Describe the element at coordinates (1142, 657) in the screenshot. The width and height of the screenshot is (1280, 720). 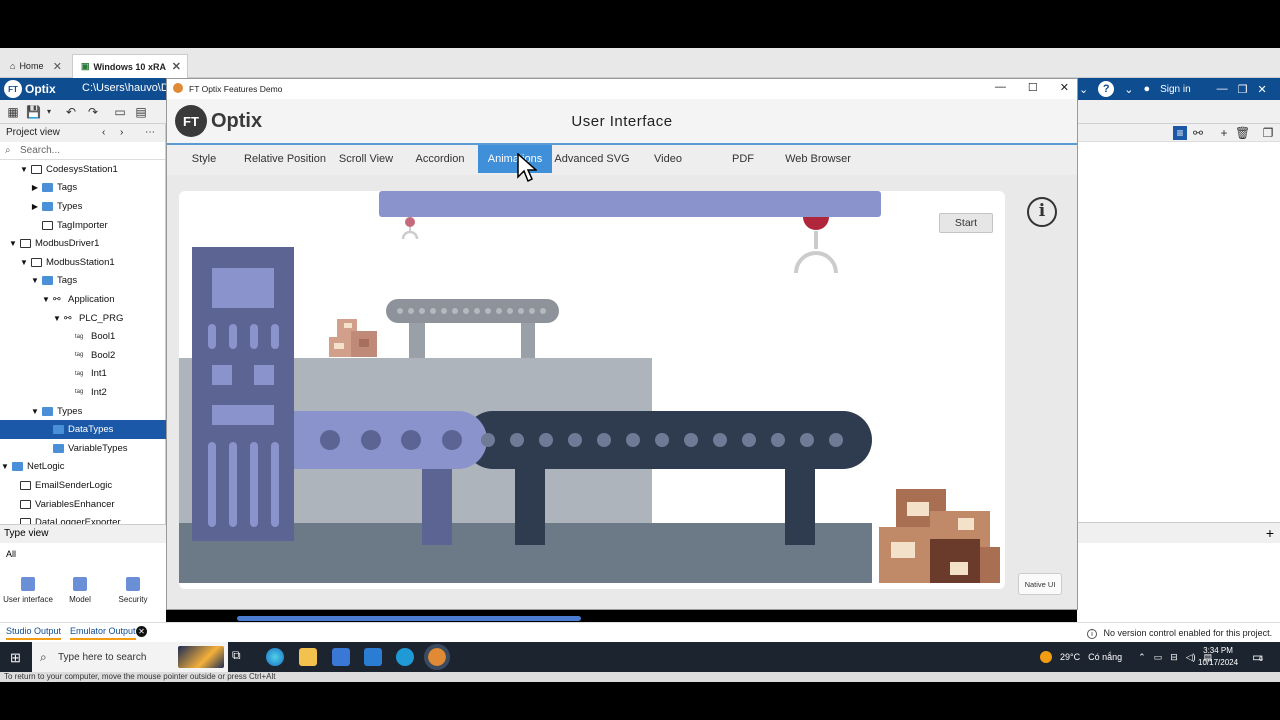
I see `chevron-up-icon: ⌃` at that location.